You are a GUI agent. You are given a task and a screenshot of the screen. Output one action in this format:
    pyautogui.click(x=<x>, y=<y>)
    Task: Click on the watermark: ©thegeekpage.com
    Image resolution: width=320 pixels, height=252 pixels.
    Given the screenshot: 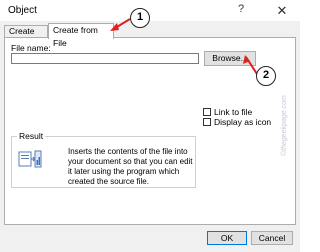 What is the action you would take?
    pyautogui.click(x=284, y=125)
    